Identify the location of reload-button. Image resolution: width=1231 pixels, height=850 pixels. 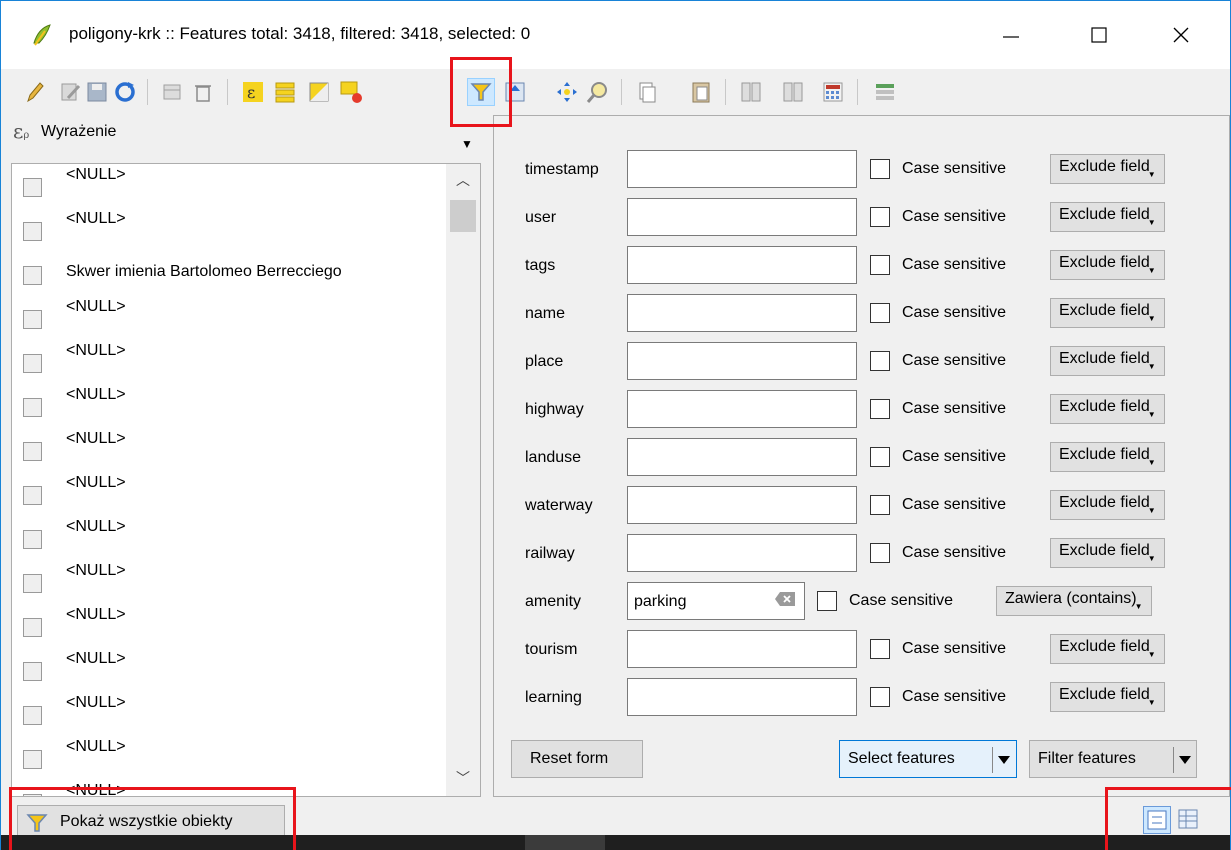
(125, 92).